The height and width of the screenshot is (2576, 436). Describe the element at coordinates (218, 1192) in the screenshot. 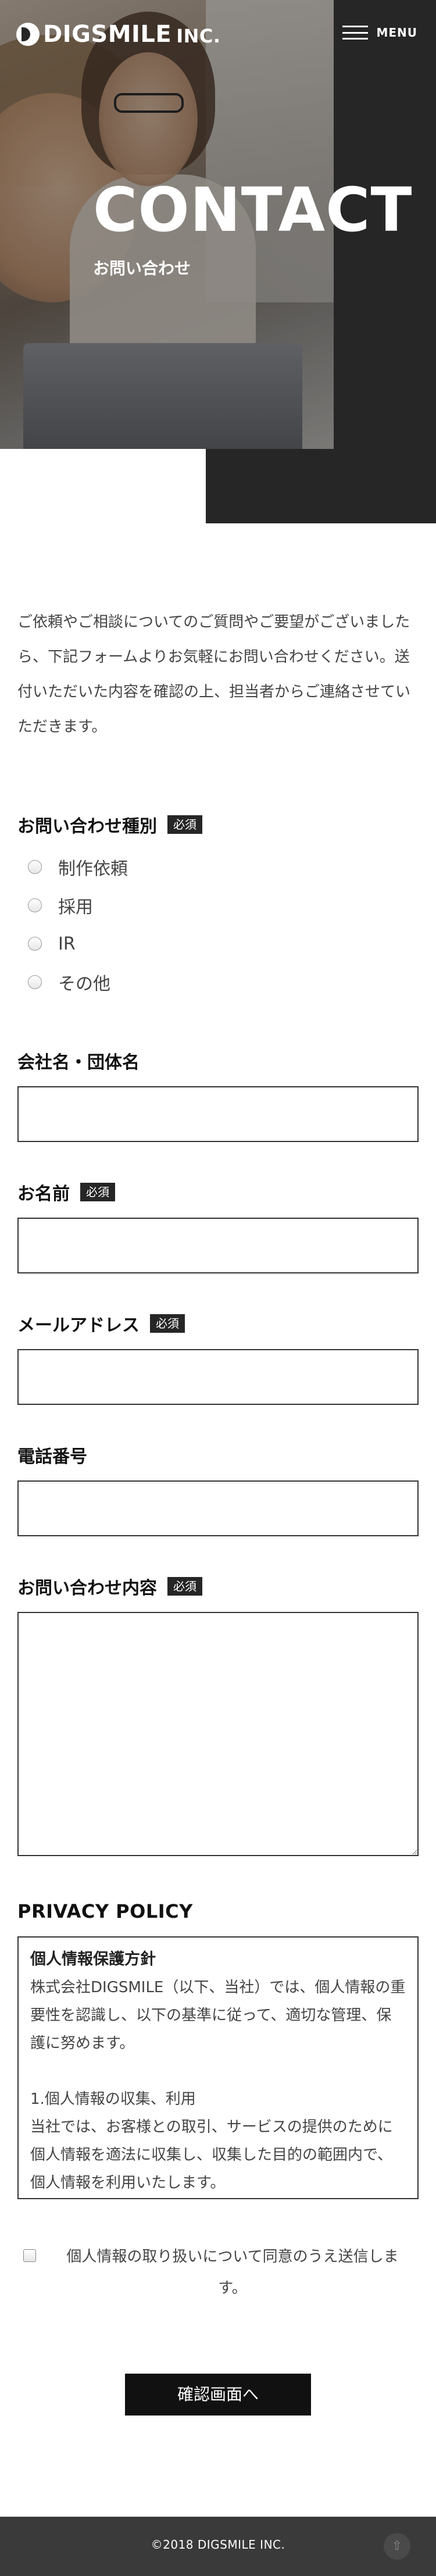

I see `name-label: お名前 必須` at that location.